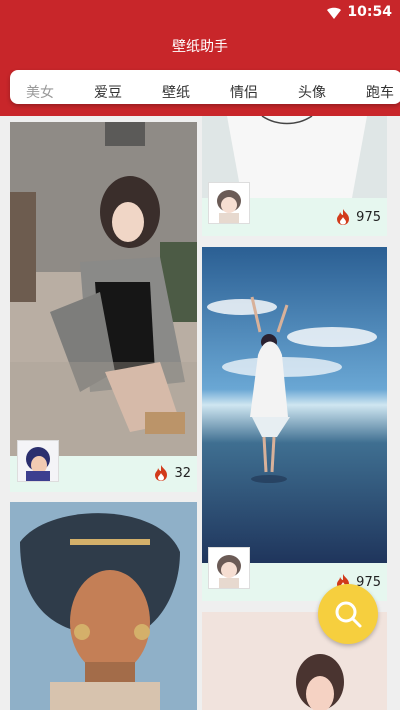  What do you see at coordinates (244, 92) in the screenshot?
I see `tab-qinglv: 情侣` at bounding box center [244, 92].